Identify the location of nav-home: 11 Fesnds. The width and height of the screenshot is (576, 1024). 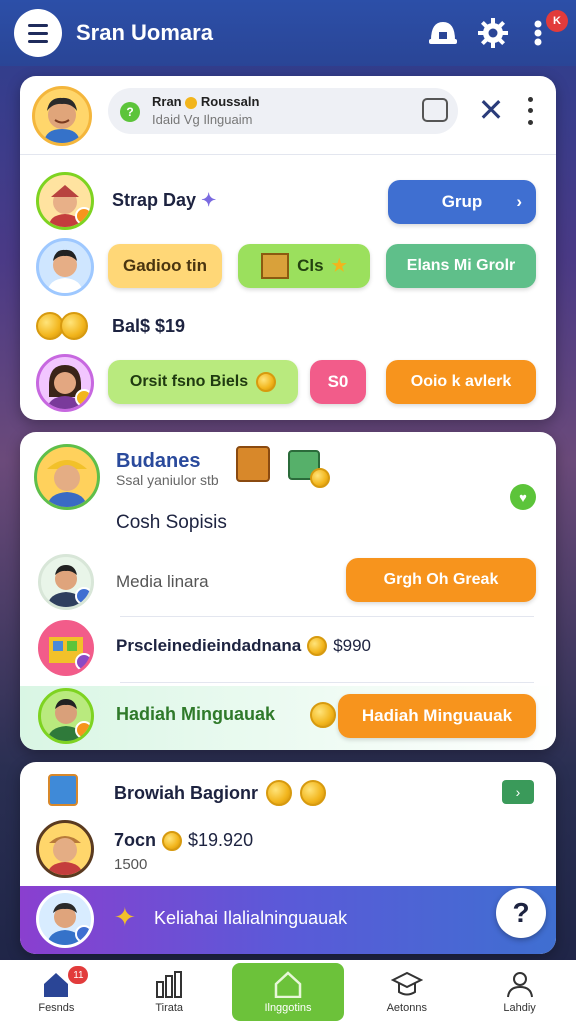
(56, 992).